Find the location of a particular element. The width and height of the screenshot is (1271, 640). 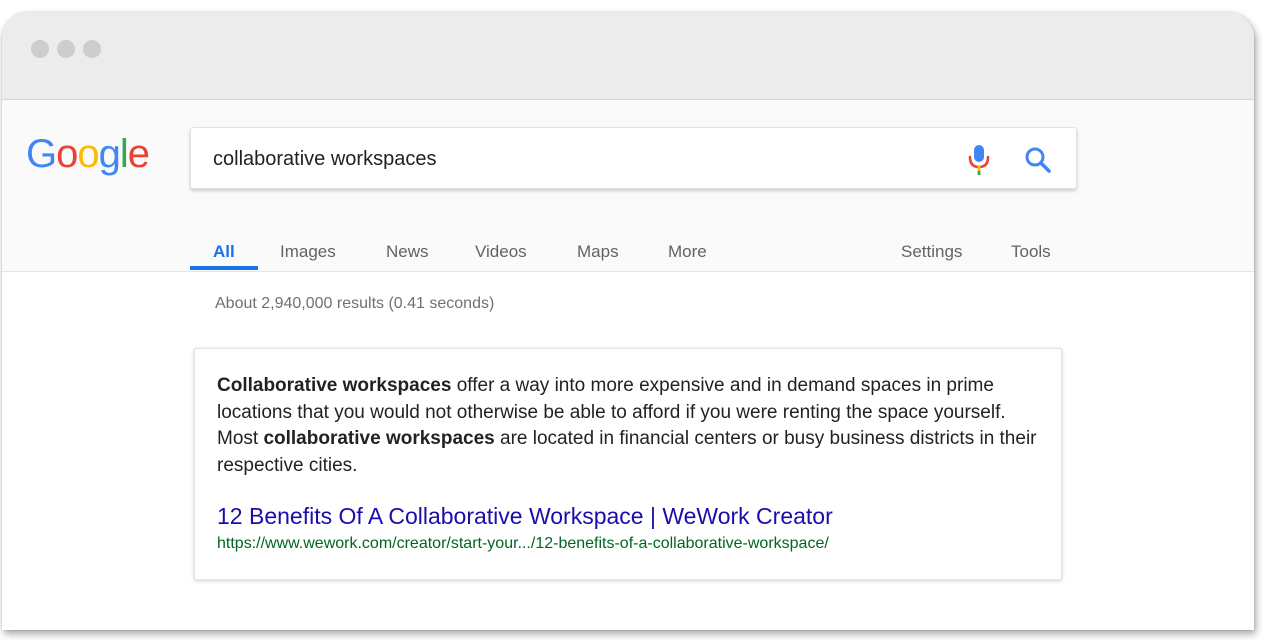

tab-maps: Maps is located at coordinates (598, 252).